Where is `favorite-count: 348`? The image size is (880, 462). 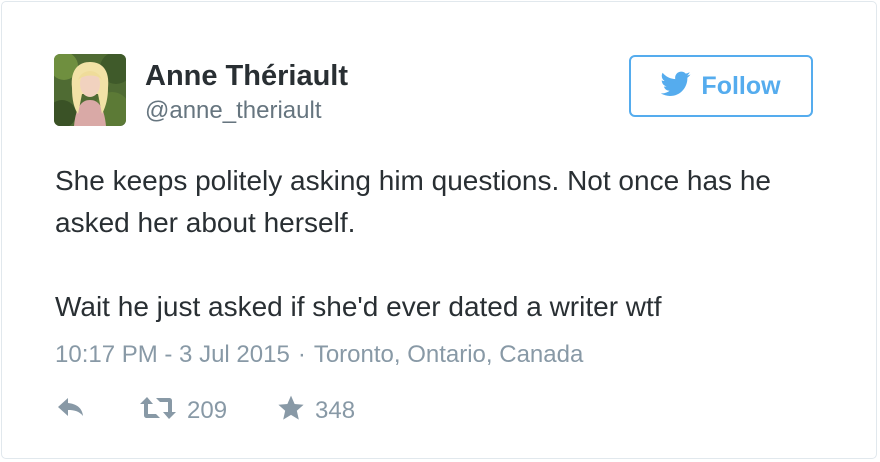 favorite-count: 348 is located at coordinates (335, 410).